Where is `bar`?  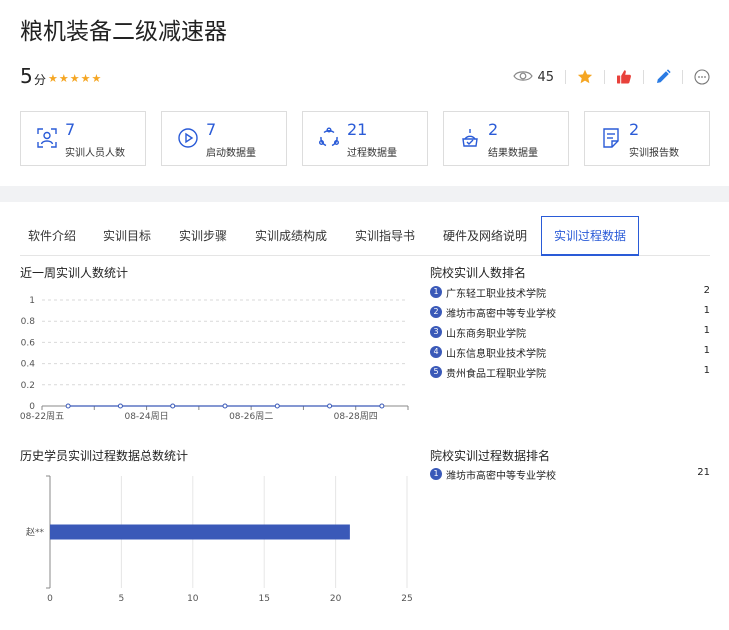 bar is located at coordinates (200, 532).